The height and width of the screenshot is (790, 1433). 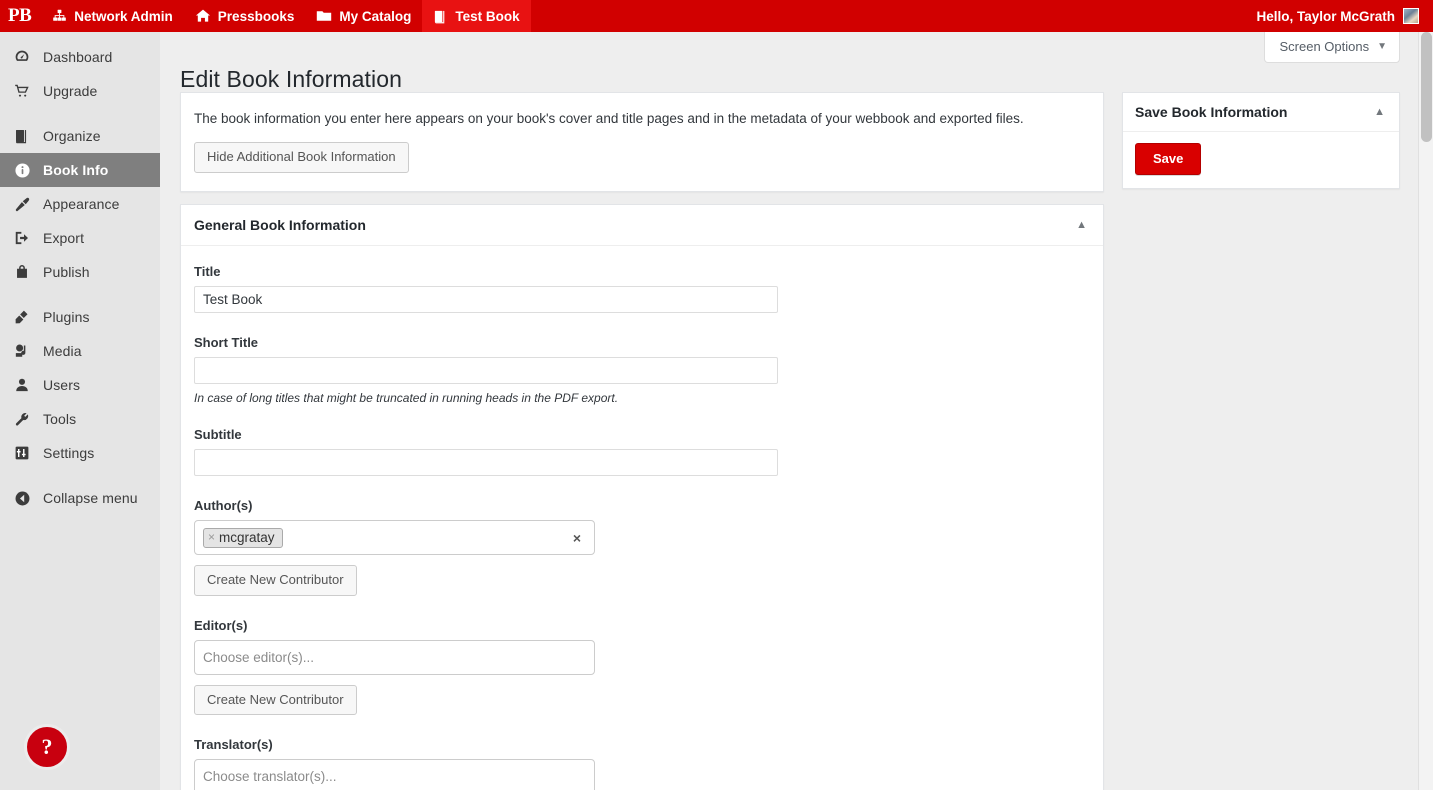 I want to click on sidebar-item-book-info: Book Info, so click(x=80, y=170).